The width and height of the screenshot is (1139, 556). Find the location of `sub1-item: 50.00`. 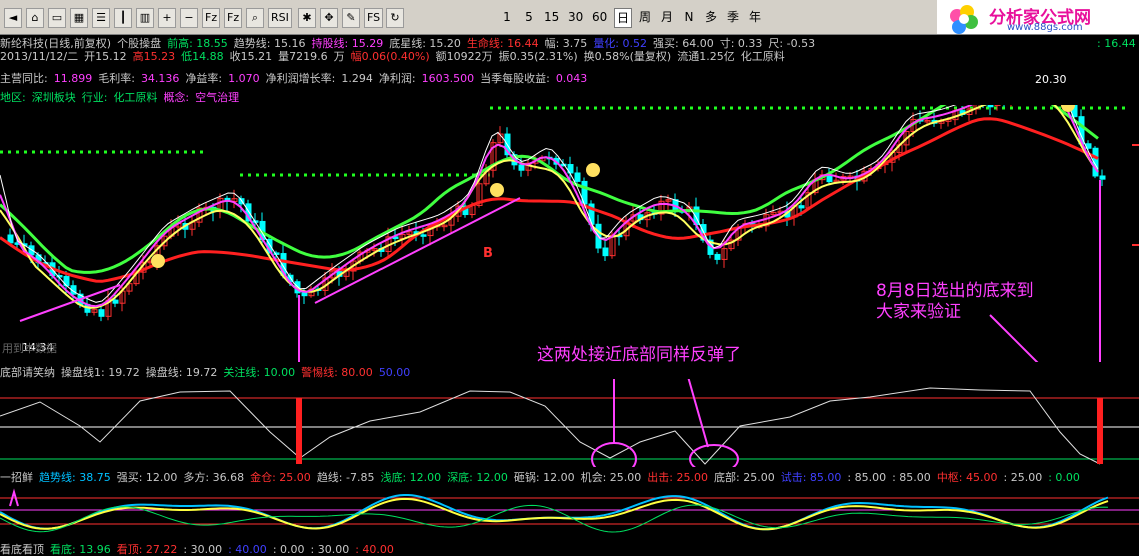

sub1-item: 50.00 is located at coordinates (395, 372).